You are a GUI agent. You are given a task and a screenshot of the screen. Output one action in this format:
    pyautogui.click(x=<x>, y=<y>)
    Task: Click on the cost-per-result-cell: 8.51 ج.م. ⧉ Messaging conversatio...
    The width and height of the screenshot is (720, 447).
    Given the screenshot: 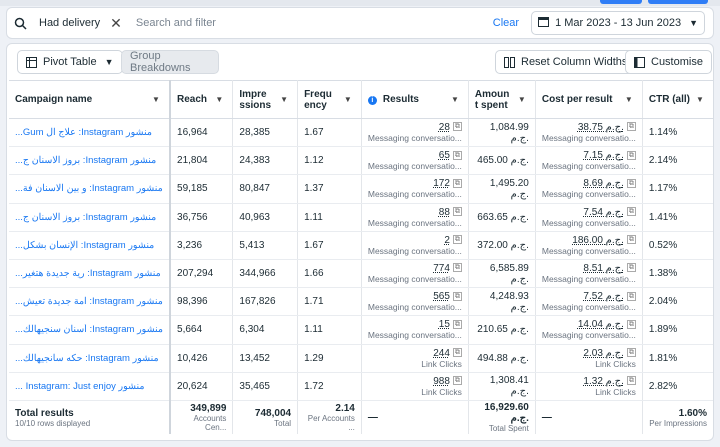 What is the action you would take?
    pyautogui.click(x=589, y=274)
    